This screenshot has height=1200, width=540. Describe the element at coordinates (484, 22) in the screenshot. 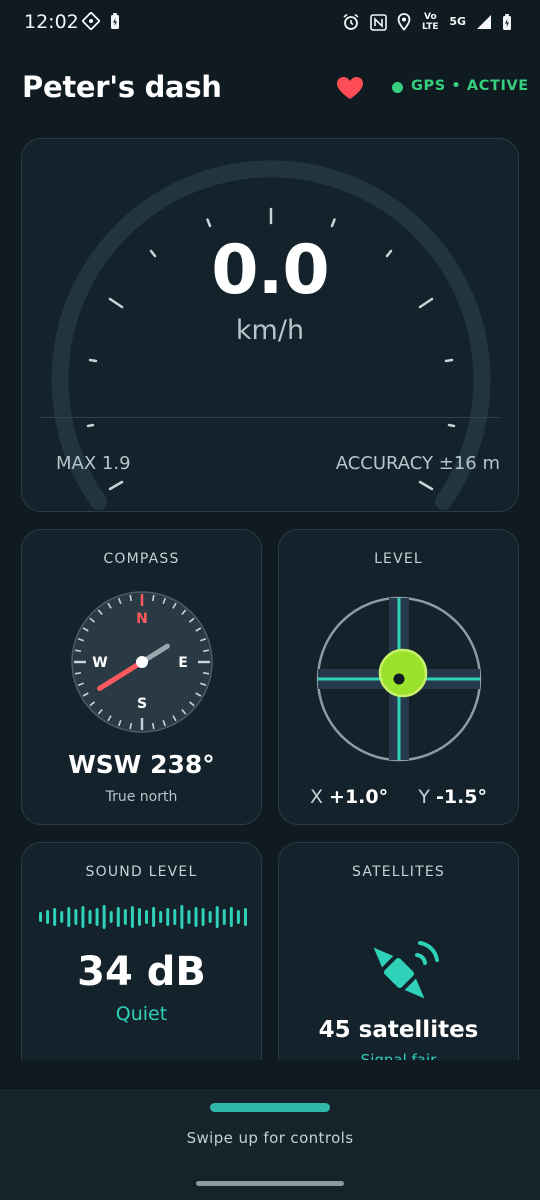

I see `signal-icon` at that location.